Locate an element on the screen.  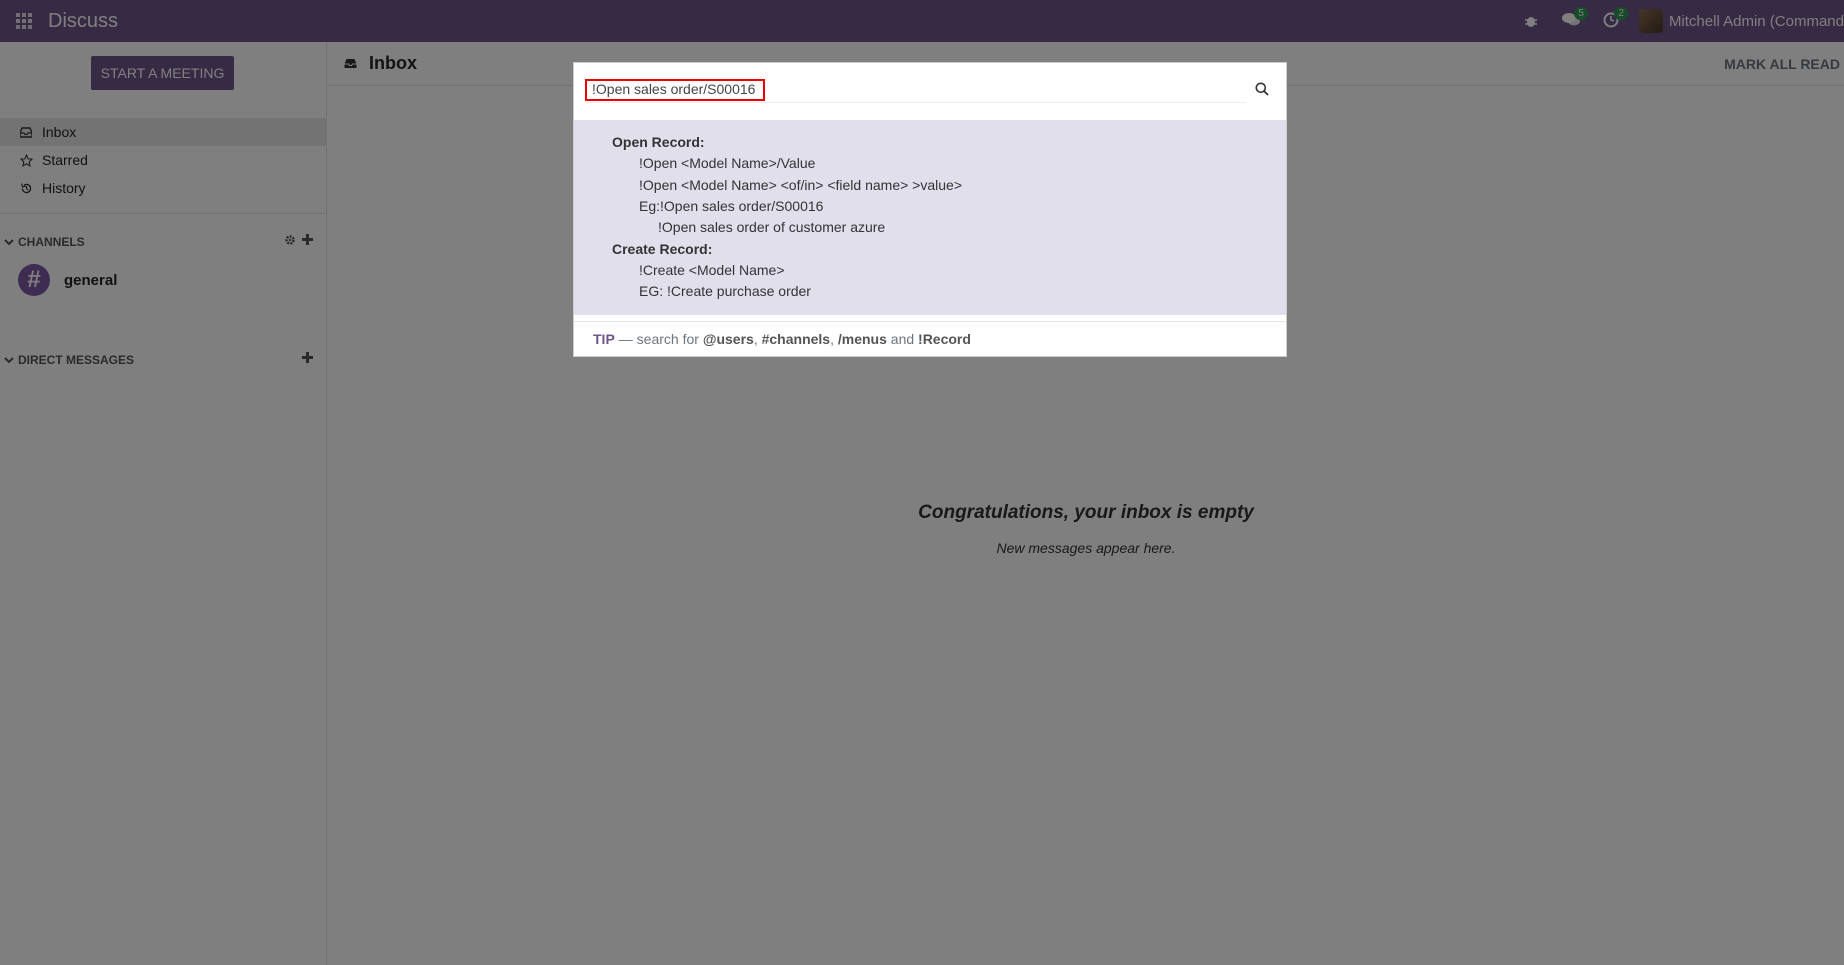
help-line: !Create <Model Name> is located at coordinates (712, 270).